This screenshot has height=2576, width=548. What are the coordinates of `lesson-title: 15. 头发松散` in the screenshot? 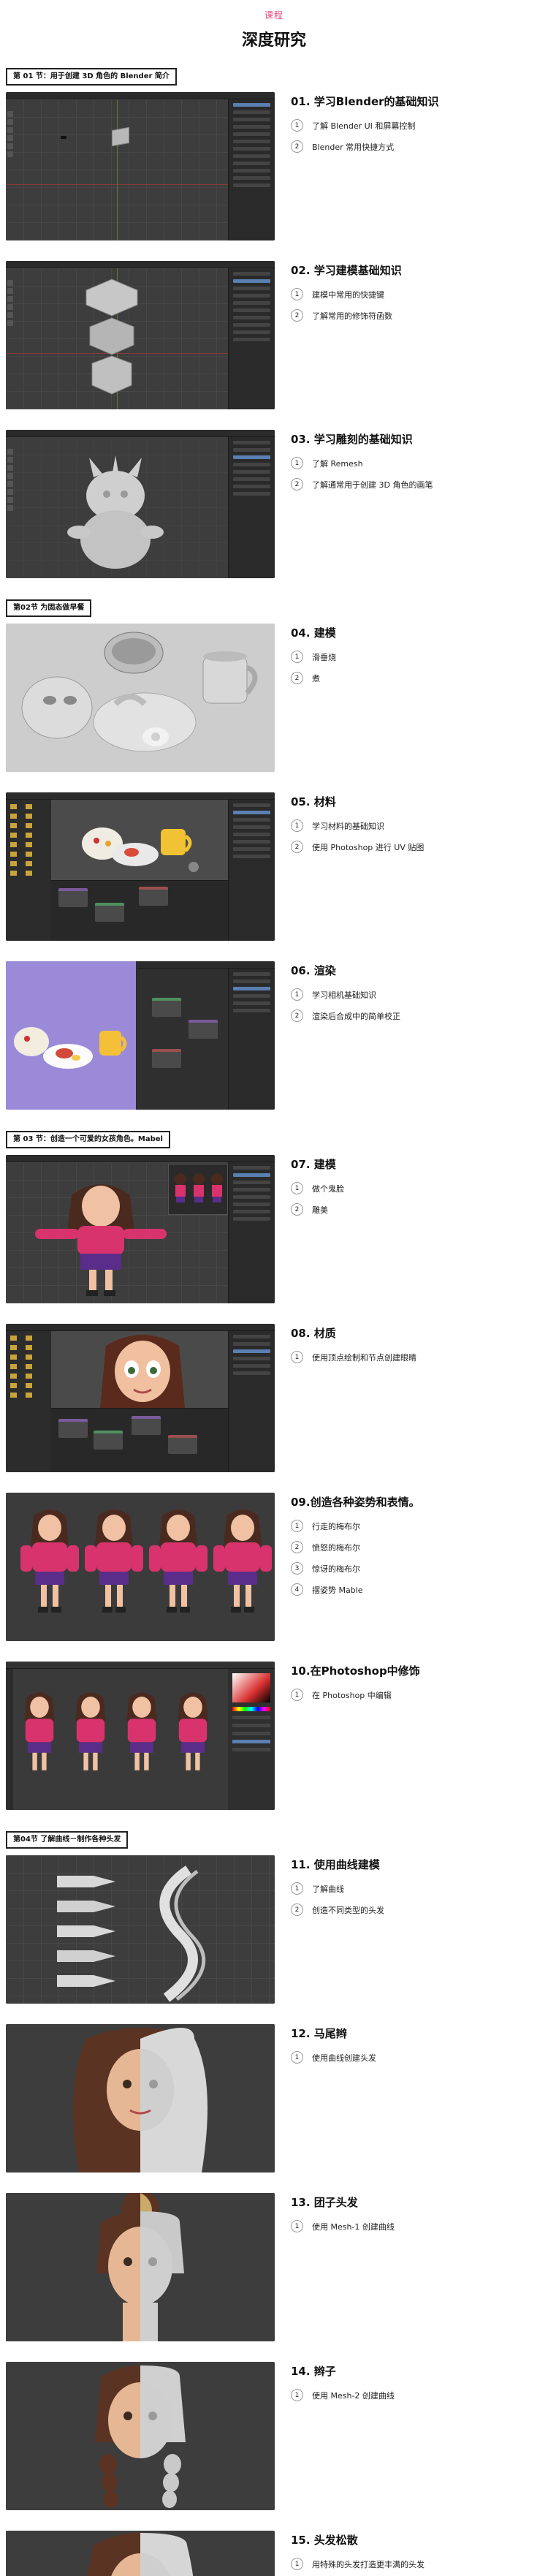 It's located at (324, 2540).